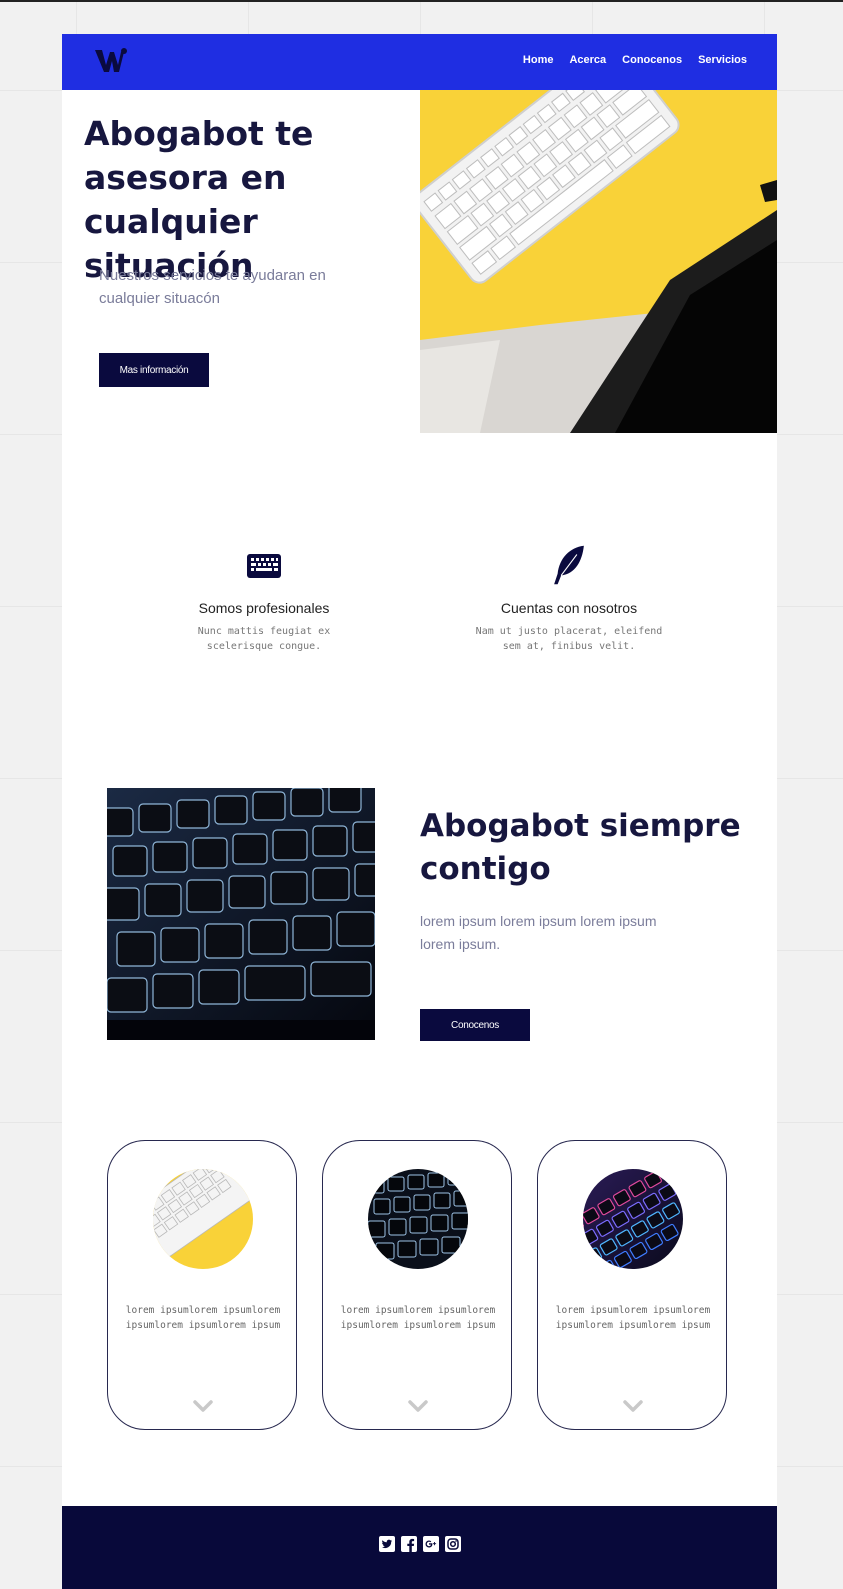  Describe the element at coordinates (241, 914) in the screenshot. I see `backlit-keyboard-image` at that location.